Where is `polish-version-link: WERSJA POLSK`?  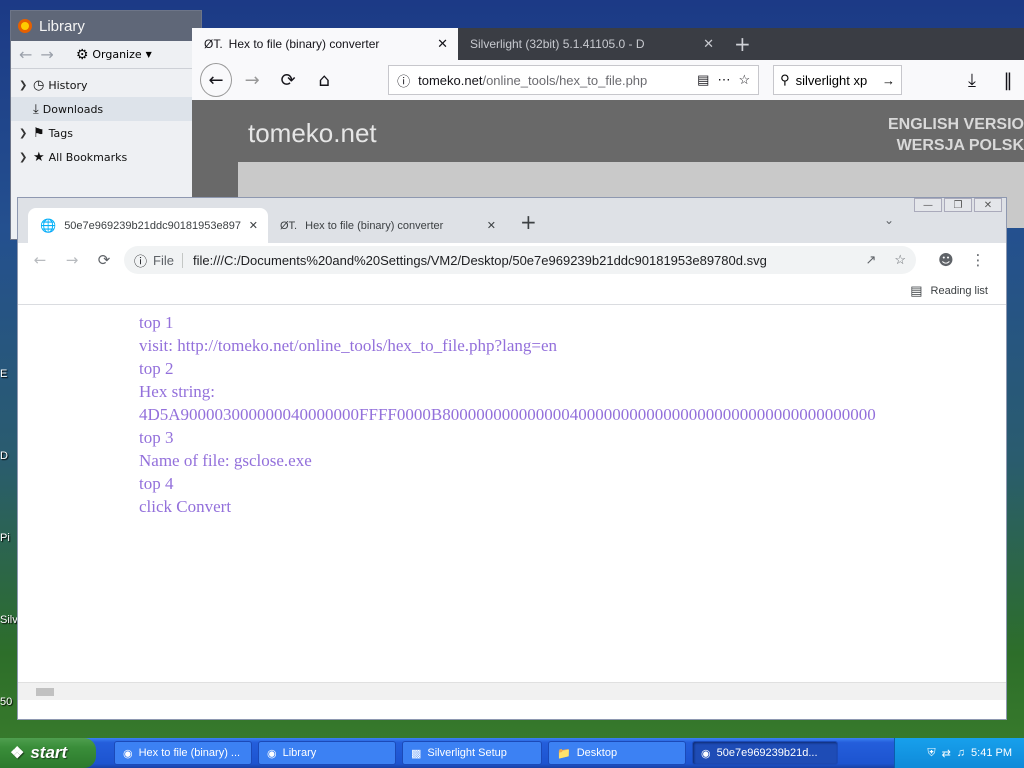 polish-version-link: WERSJA POLSK is located at coordinates (954, 145).